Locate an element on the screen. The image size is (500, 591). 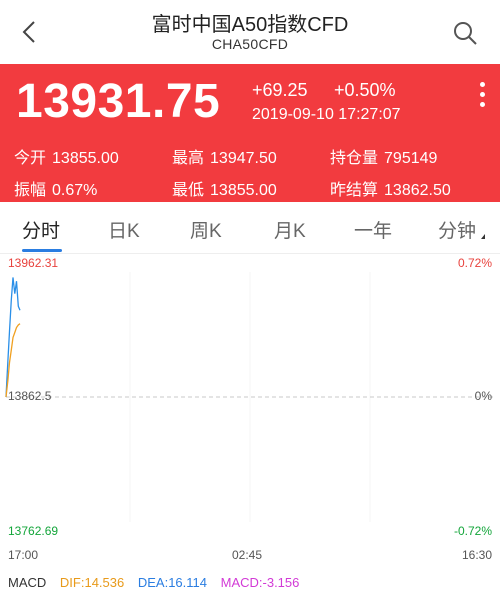
x-label-start: 17:00 is located at coordinates (23, 555).